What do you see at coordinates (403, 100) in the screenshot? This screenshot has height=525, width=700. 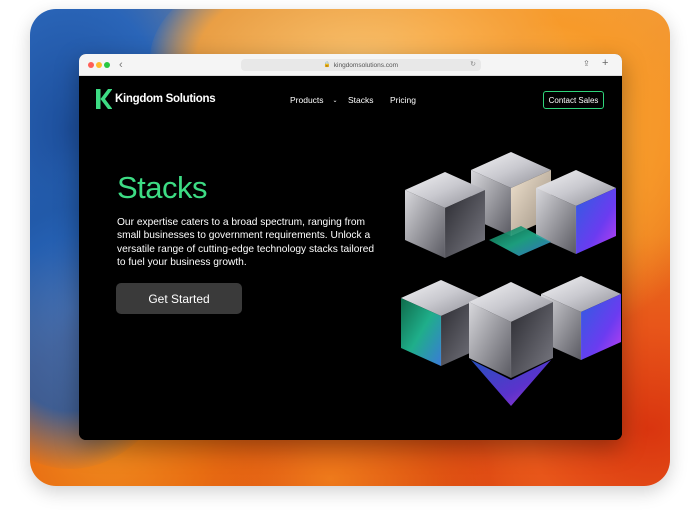 I see `nav-item-pricing: Pricing` at bounding box center [403, 100].